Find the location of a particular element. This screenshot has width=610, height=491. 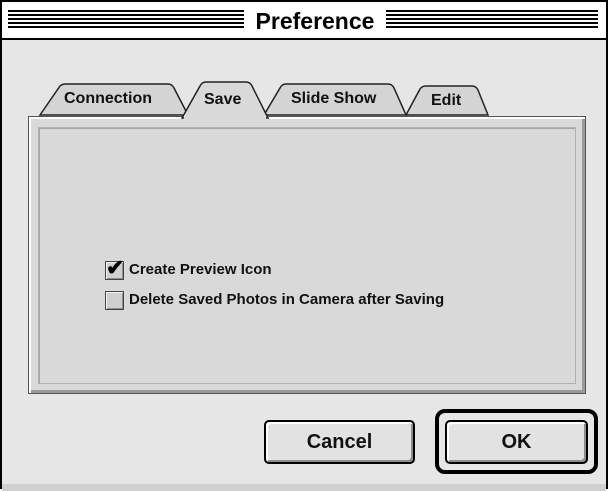

create-preview-icon-checkbox: ✔ is located at coordinates (114, 268).